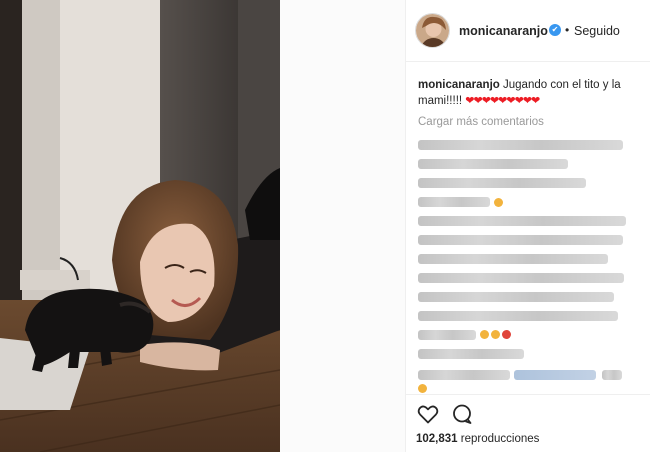  I want to click on follow-status-button: Seguido, so click(597, 31).